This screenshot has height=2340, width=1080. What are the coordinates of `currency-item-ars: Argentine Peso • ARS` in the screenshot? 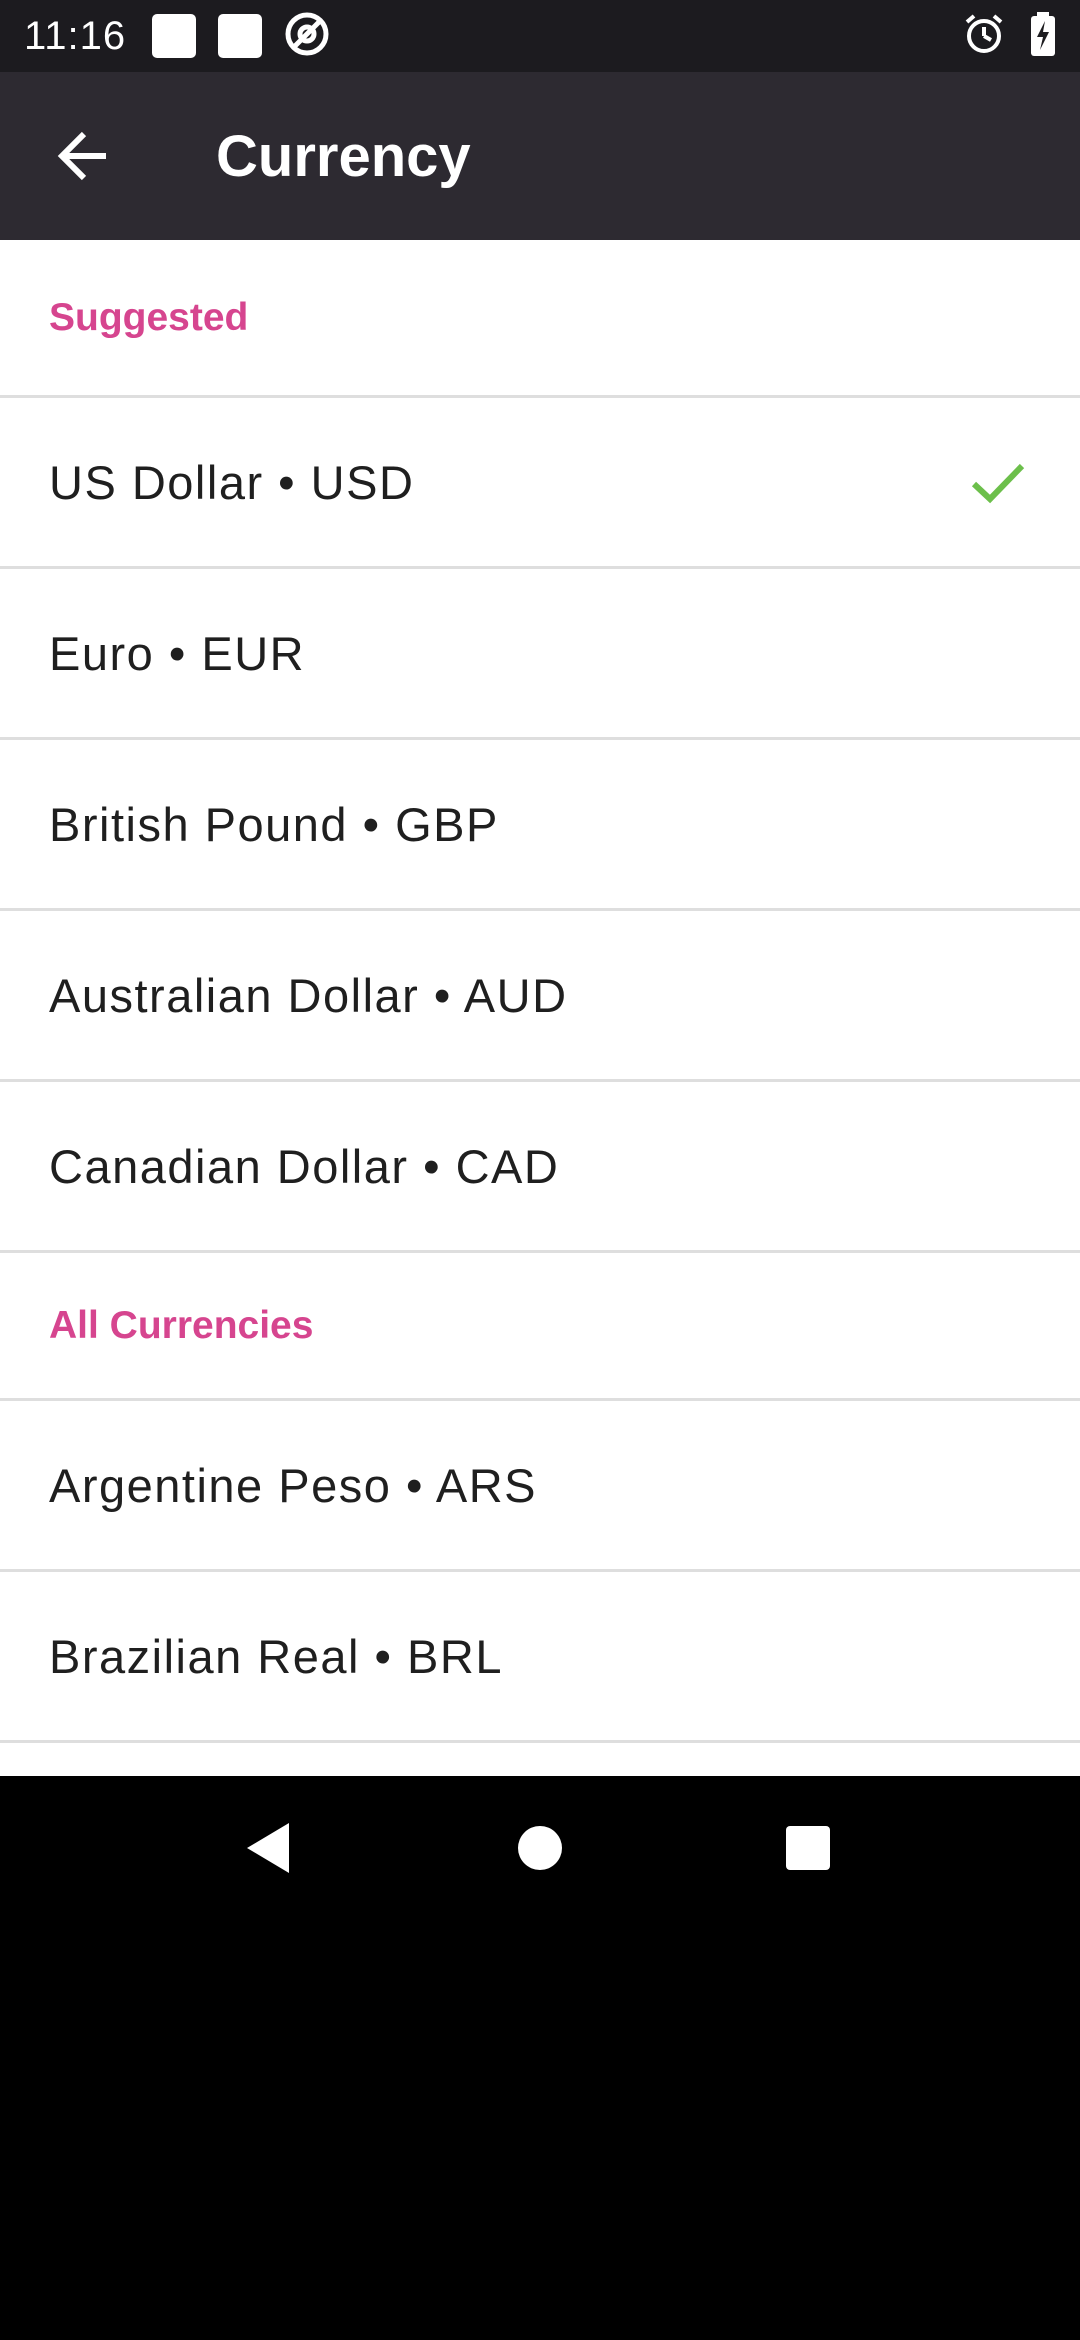 It's located at (540, 1486).